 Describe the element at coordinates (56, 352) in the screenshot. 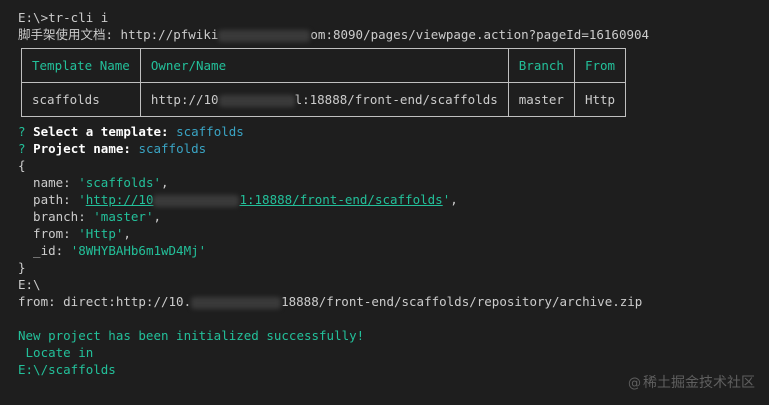

I see `locate-label: Locate in` at that location.